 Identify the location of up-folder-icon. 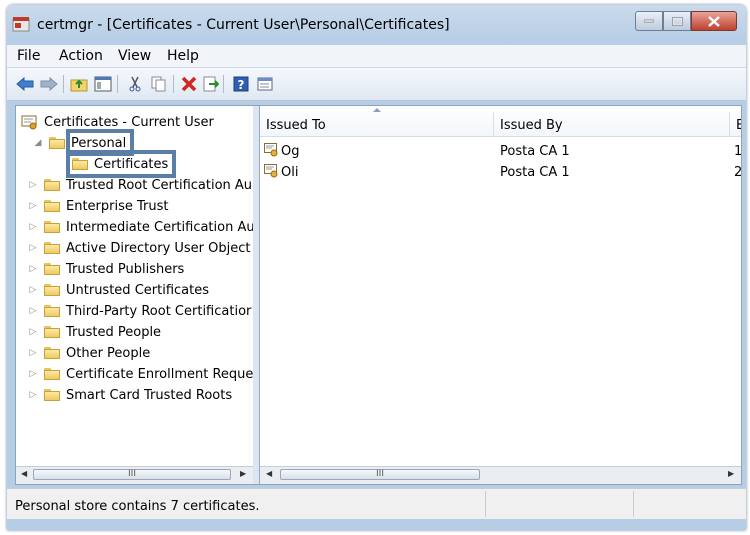
(79, 85).